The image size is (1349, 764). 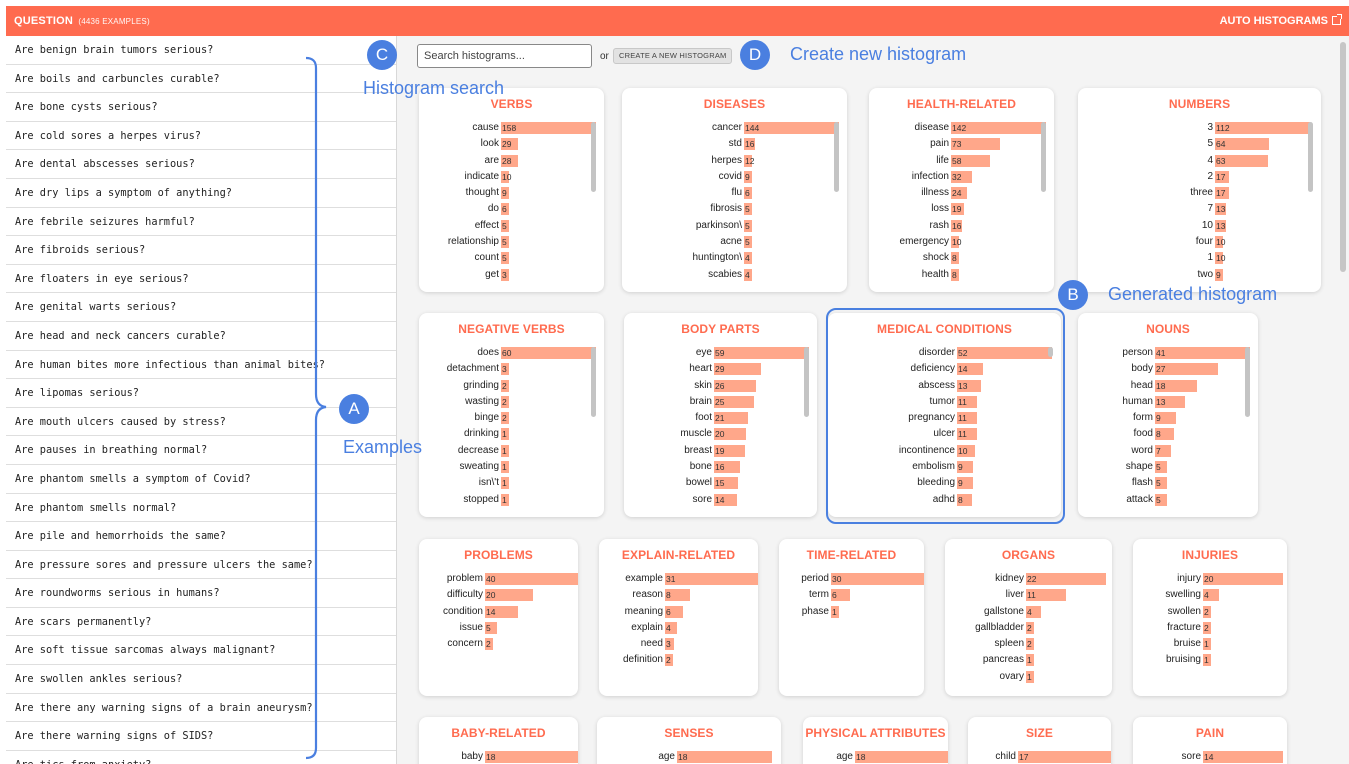 What do you see at coordinates (1168, 402) in the screenshot?
I see `histogram-row: human 13` at bounding box center [1168, 402].